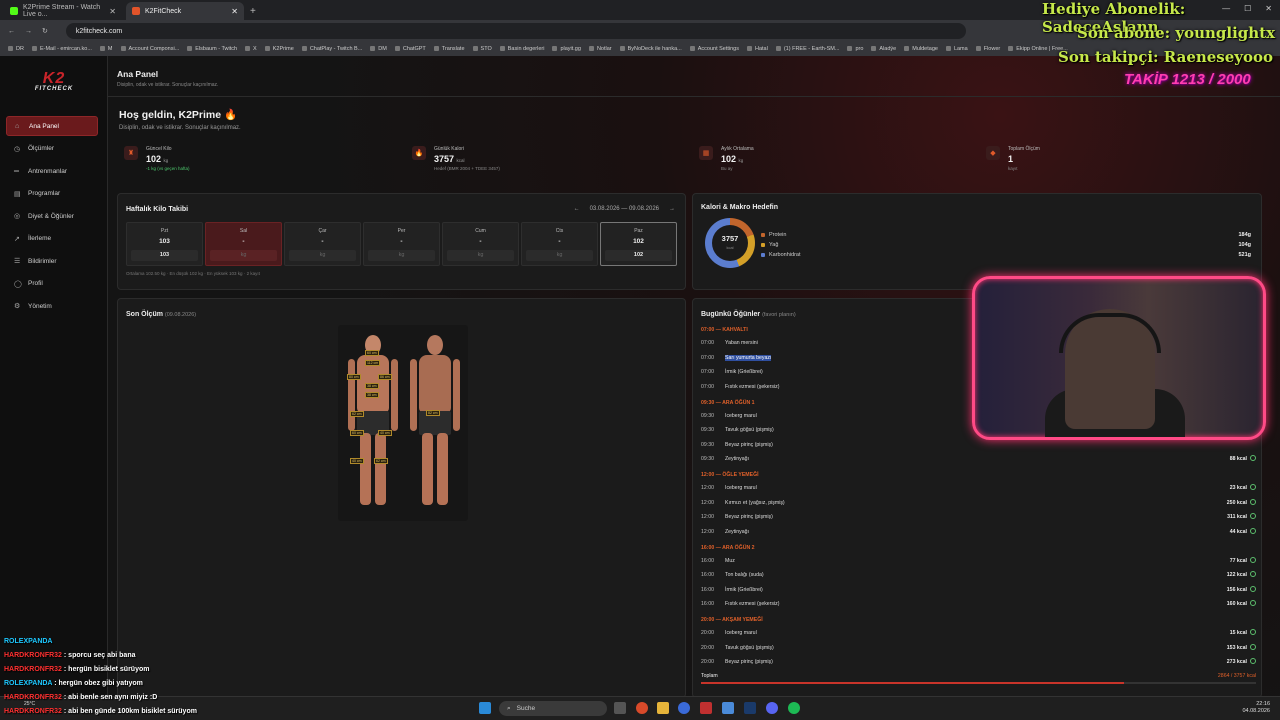 This screenshot has height=720, width=1280. I want to click on close-tab-icon: ✕, so click(234, 11).